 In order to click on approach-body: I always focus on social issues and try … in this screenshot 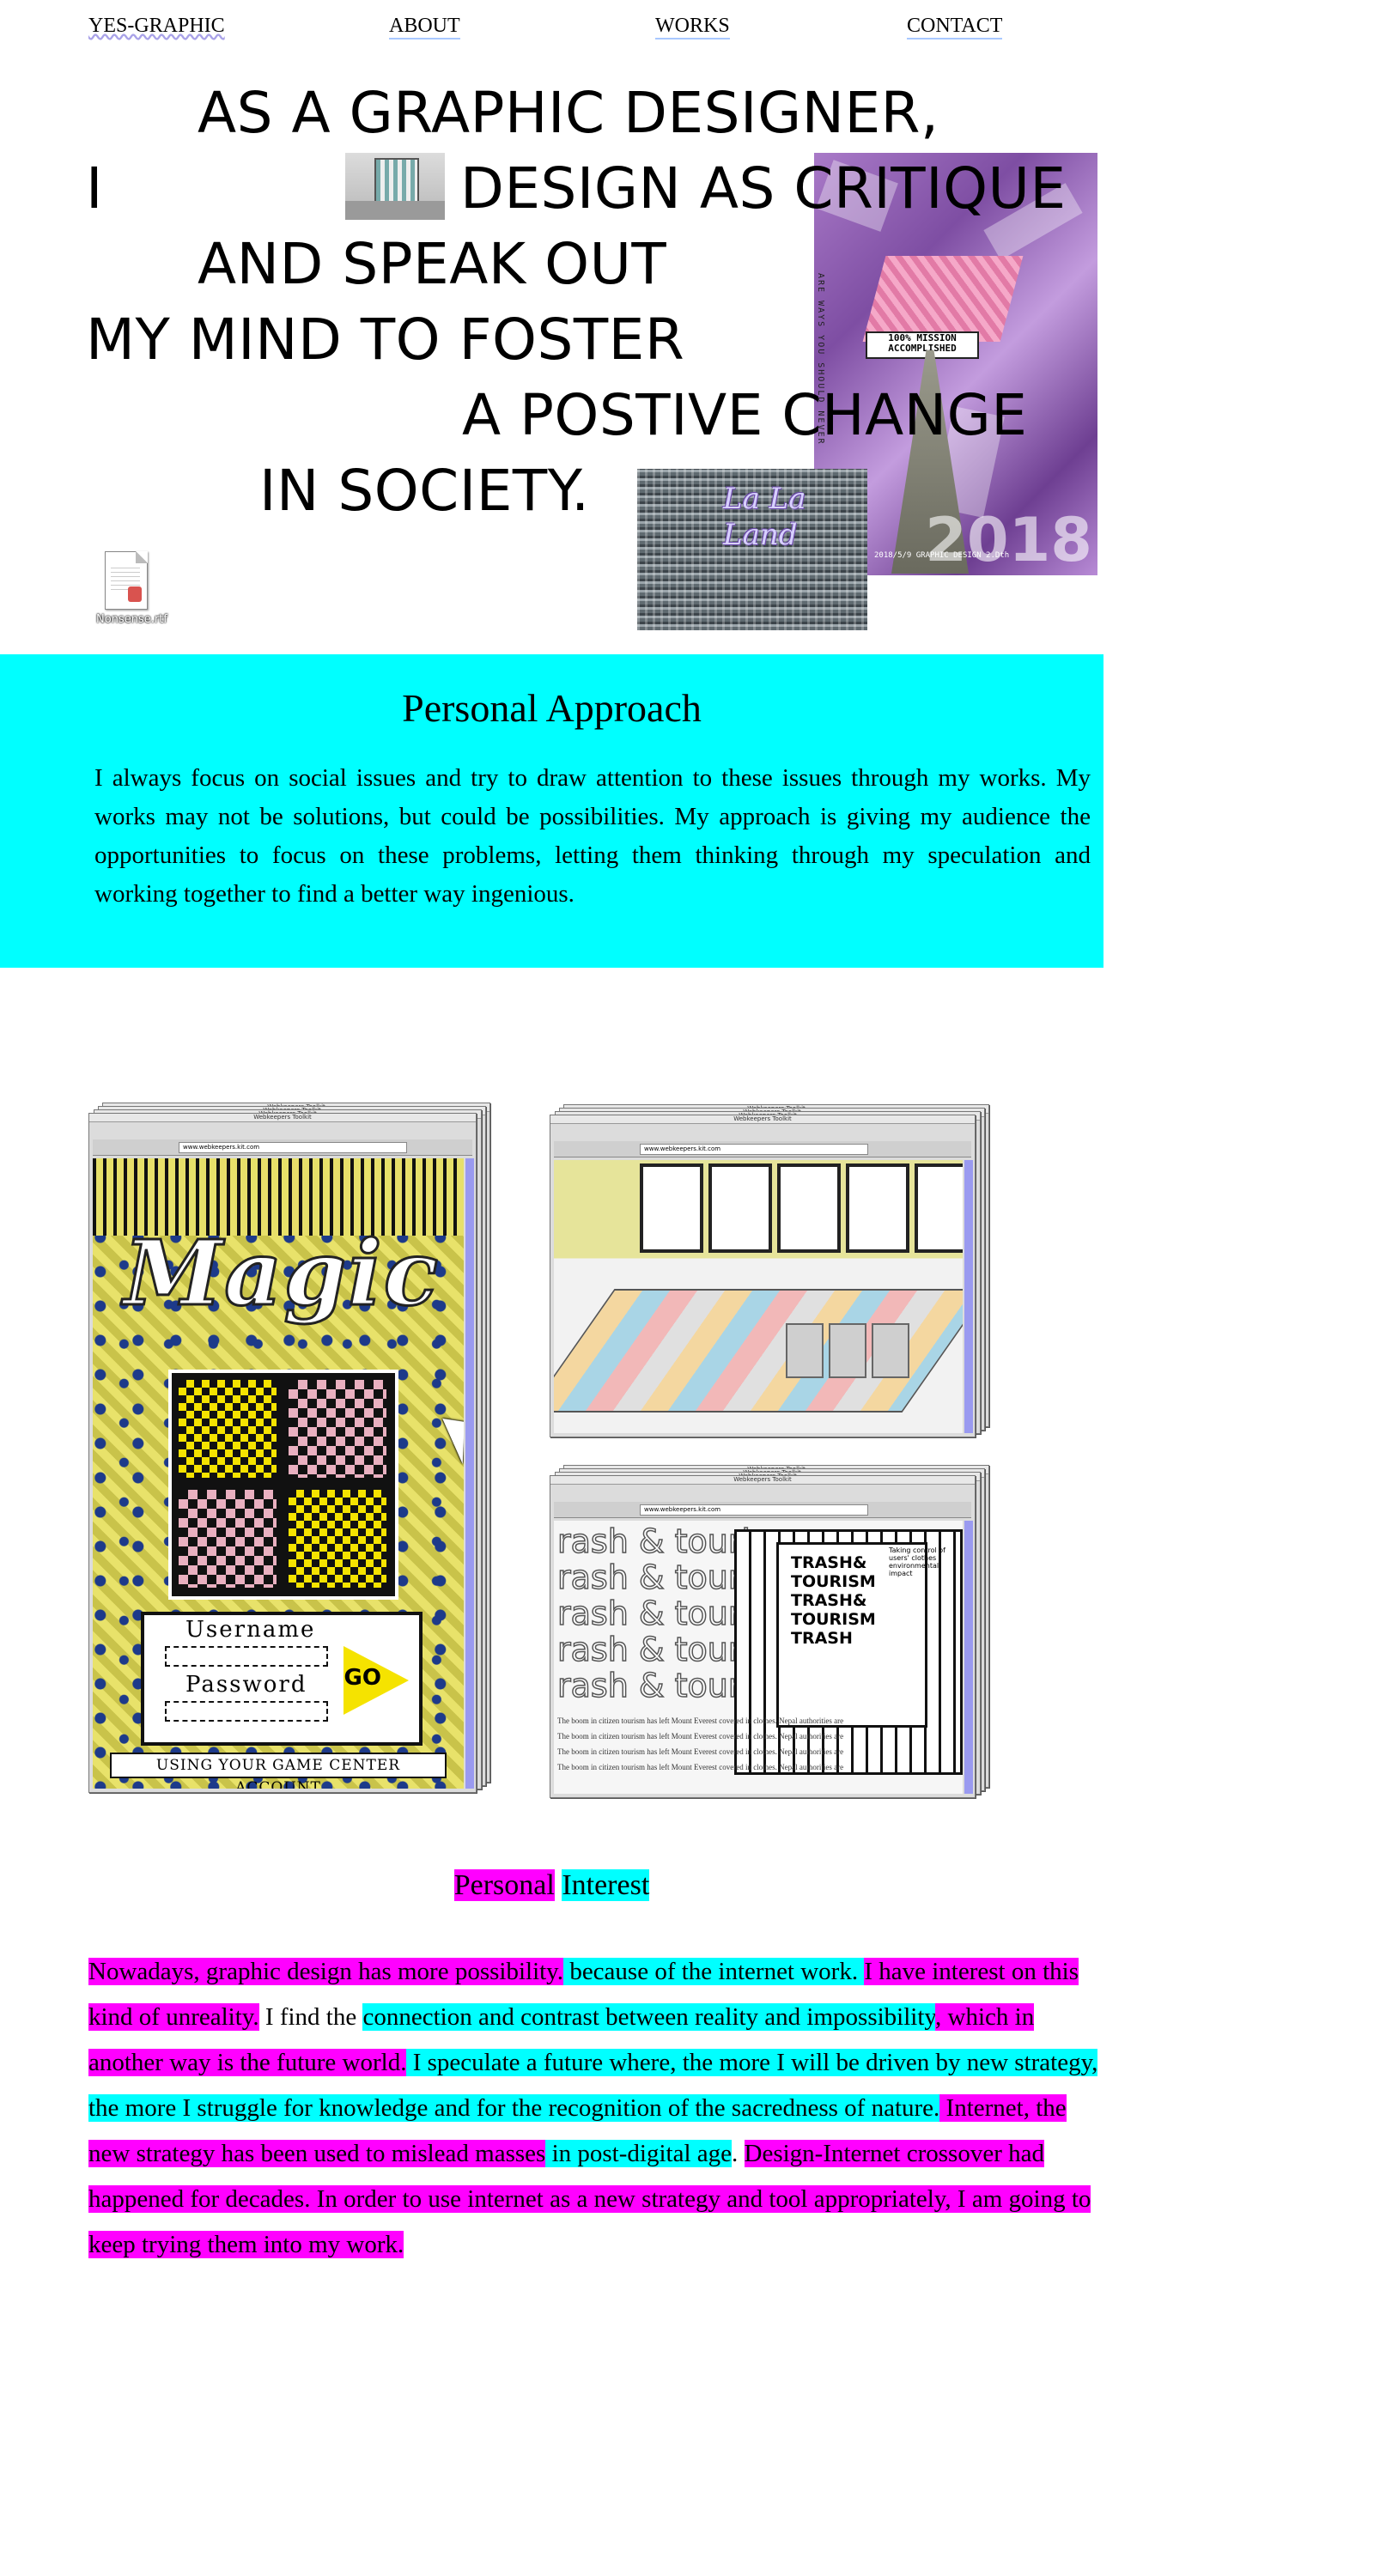, I will do `click(592, 836)`.